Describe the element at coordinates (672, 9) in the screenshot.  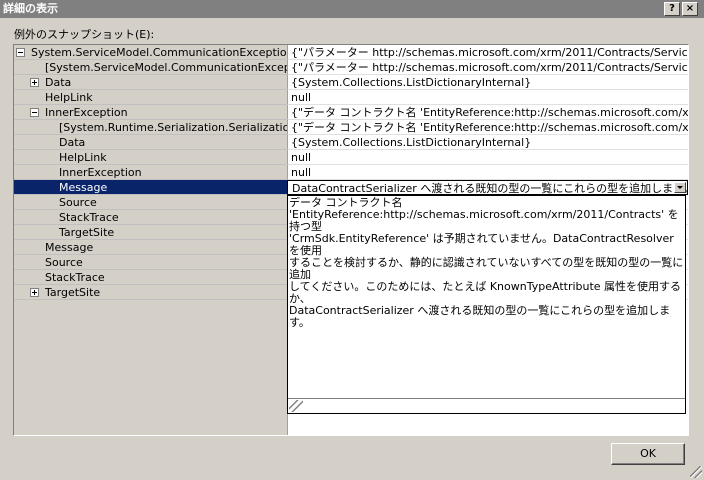
I see `help-button: ?` at that location.